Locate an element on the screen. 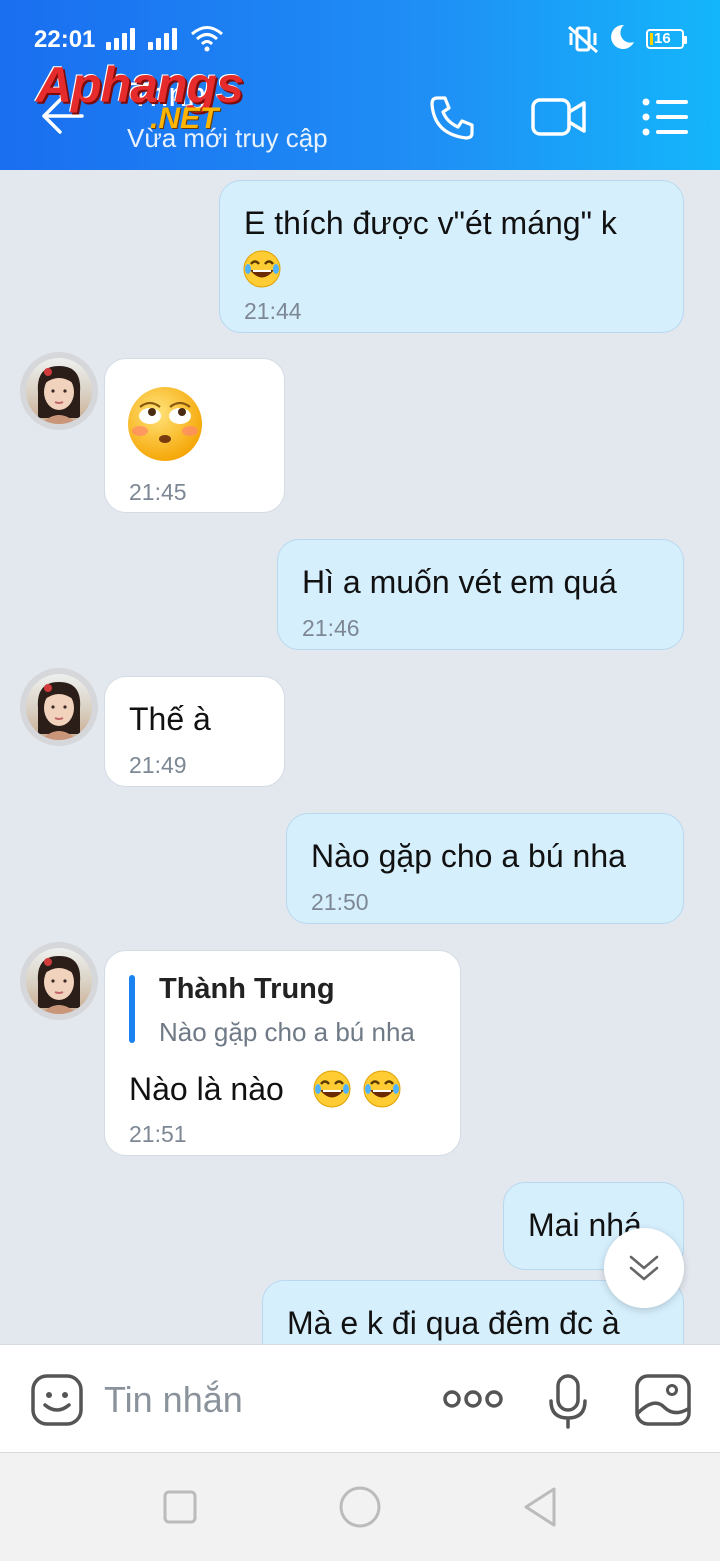 The height and width of the screenshot is (1561, 720). message-text: Mà e k đi qua đêm đc à is located at coordinates (453, 1323).